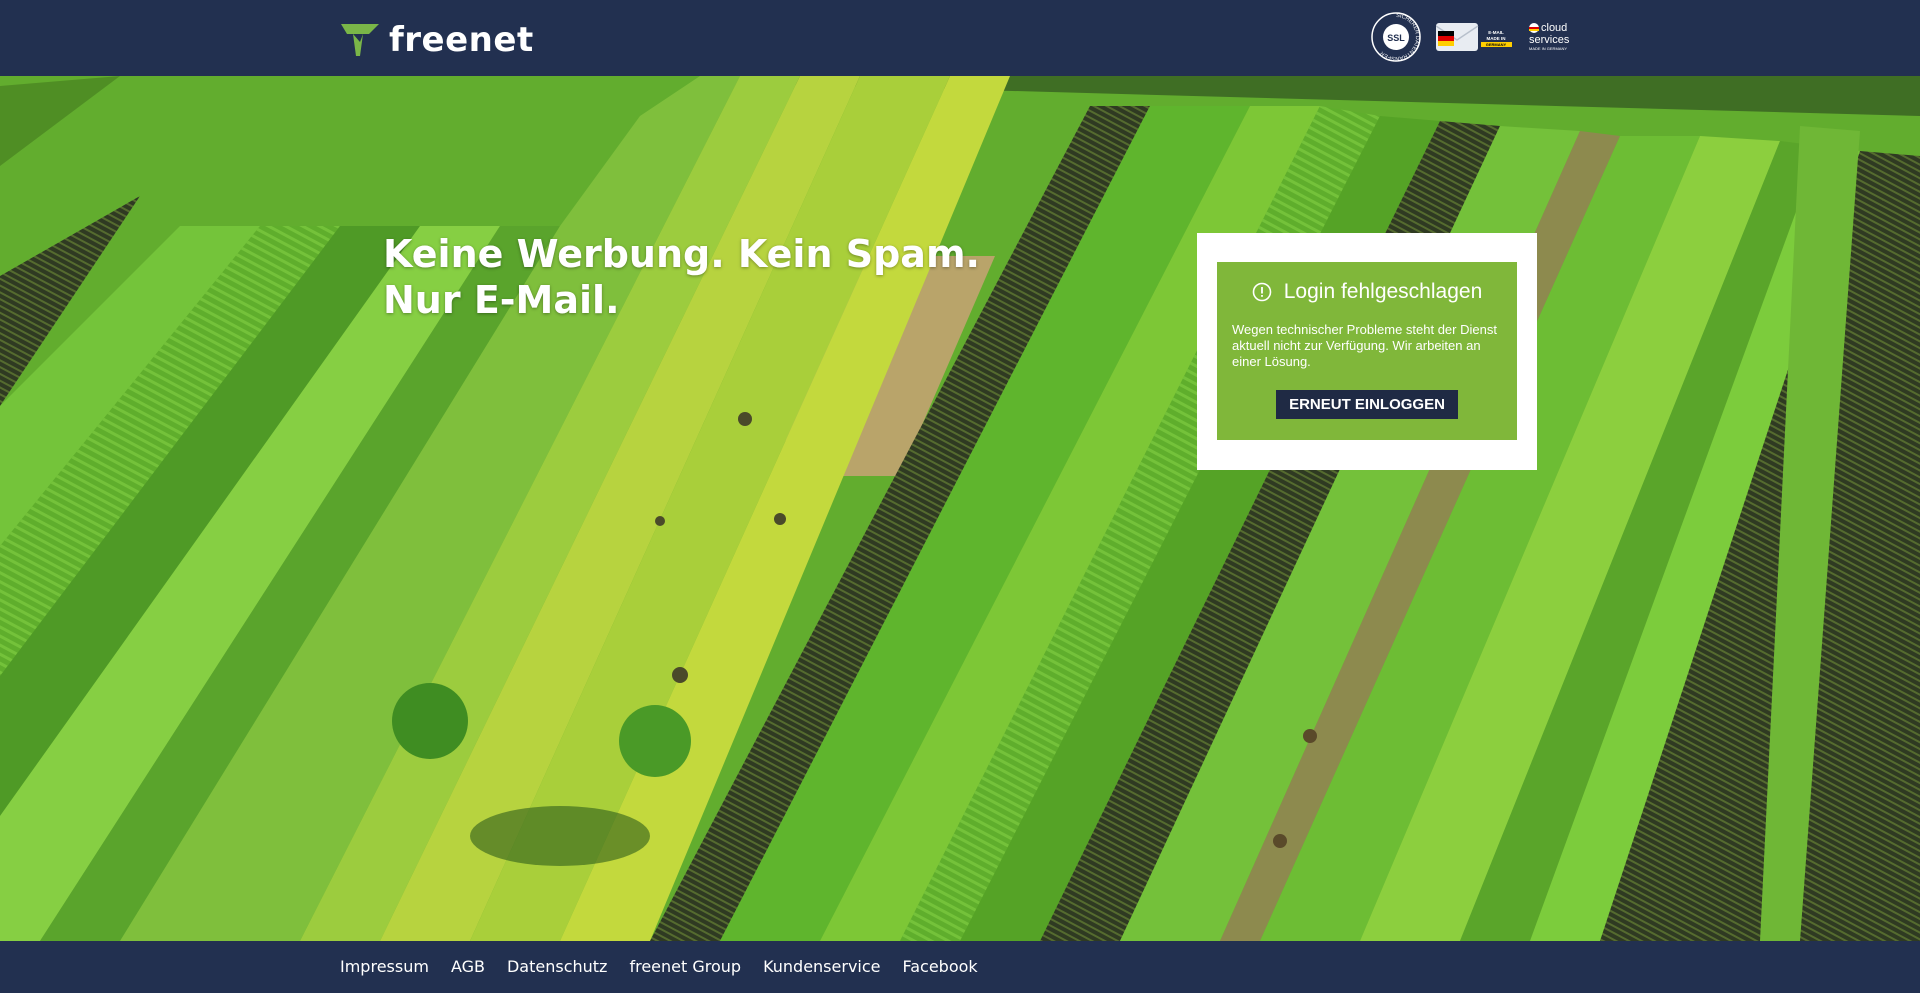  I want to click on relogin-button: ERNEUT EINLOGGEN, so click(1367, 404).